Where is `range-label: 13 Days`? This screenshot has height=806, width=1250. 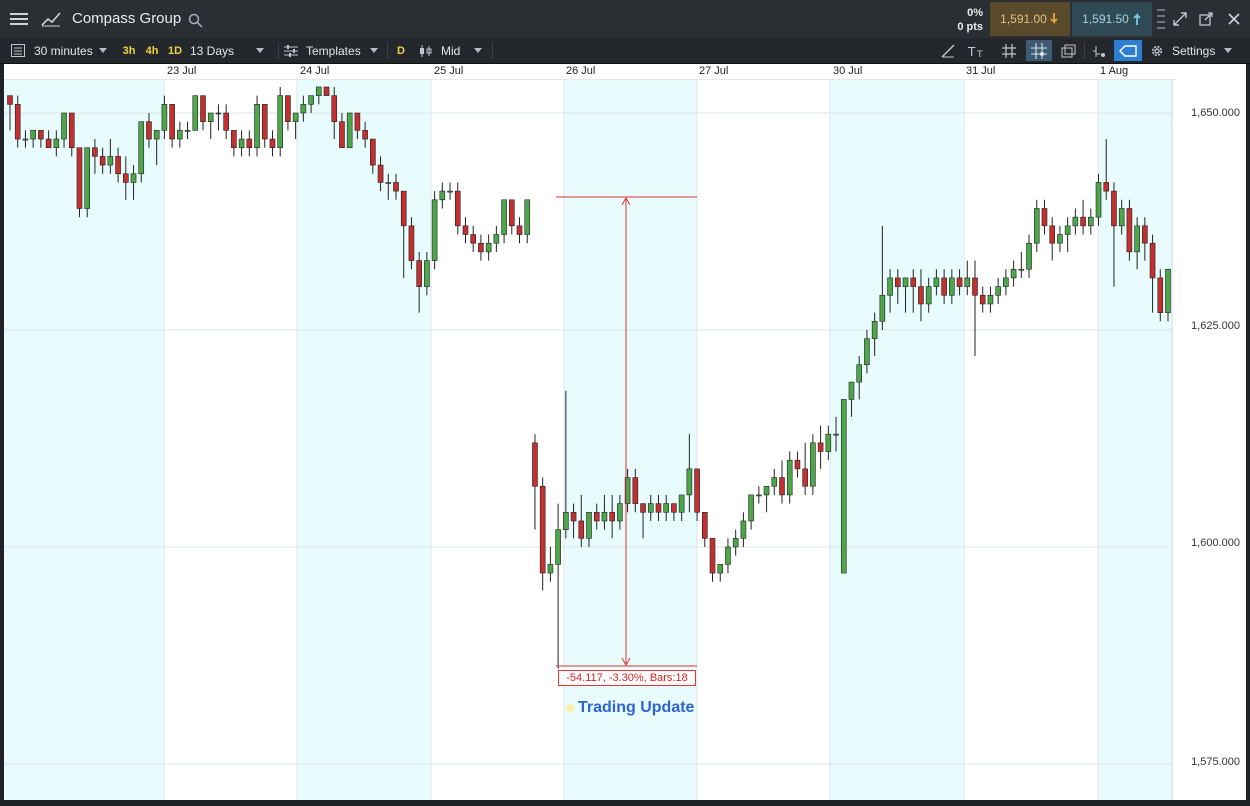 range-label: 13 Days is located at coordinates (212, 50).